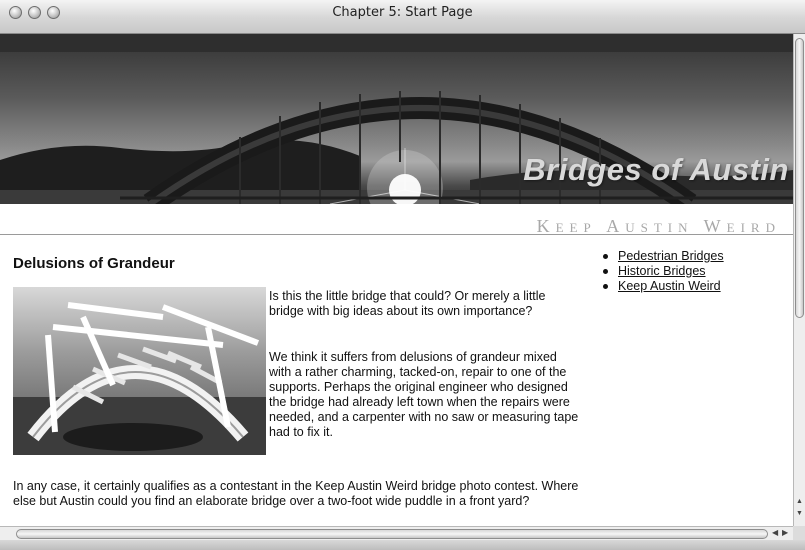 This screenshot has height=550, width=805. Describe the element at coordinates (139, 378) in the screenshot. I see `small-bridge-image` at that location.